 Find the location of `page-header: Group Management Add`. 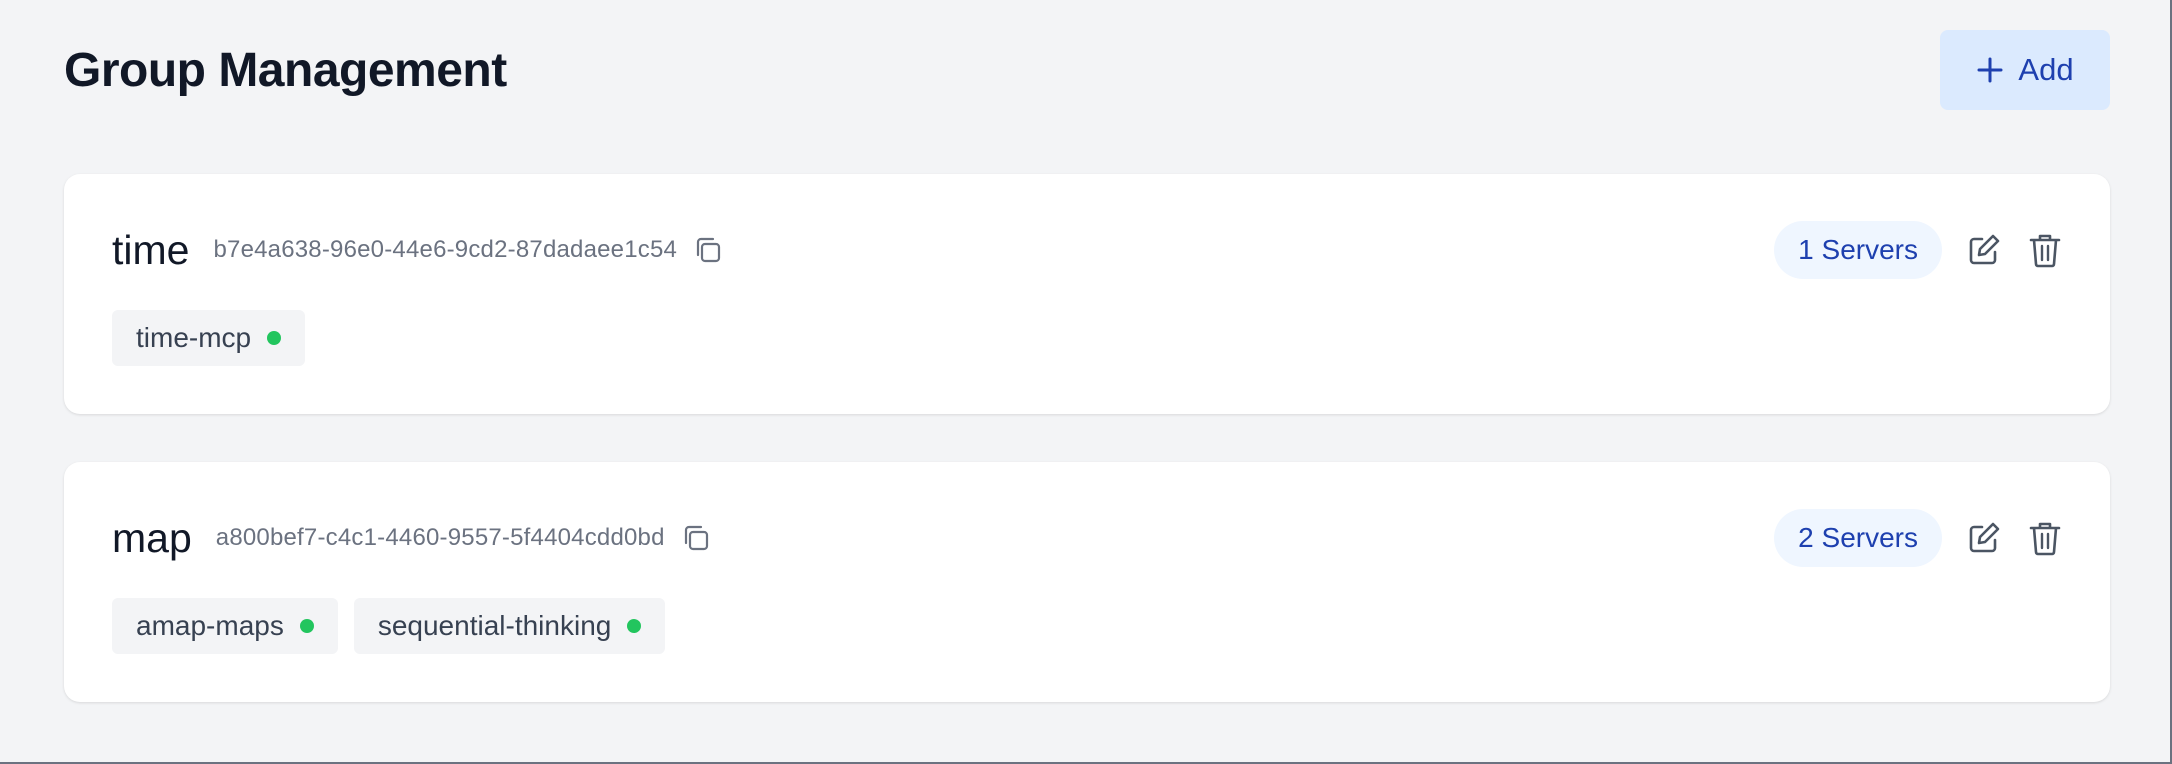

page-header: Group Management Add is located at coordinates (1087, 70).